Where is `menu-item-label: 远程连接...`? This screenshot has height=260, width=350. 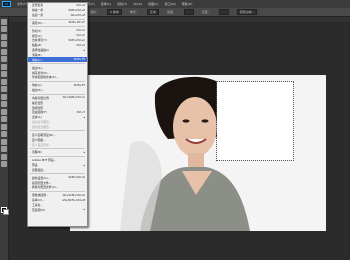 menu-item-label: 远程连接... is located at coordinates (39, 169).